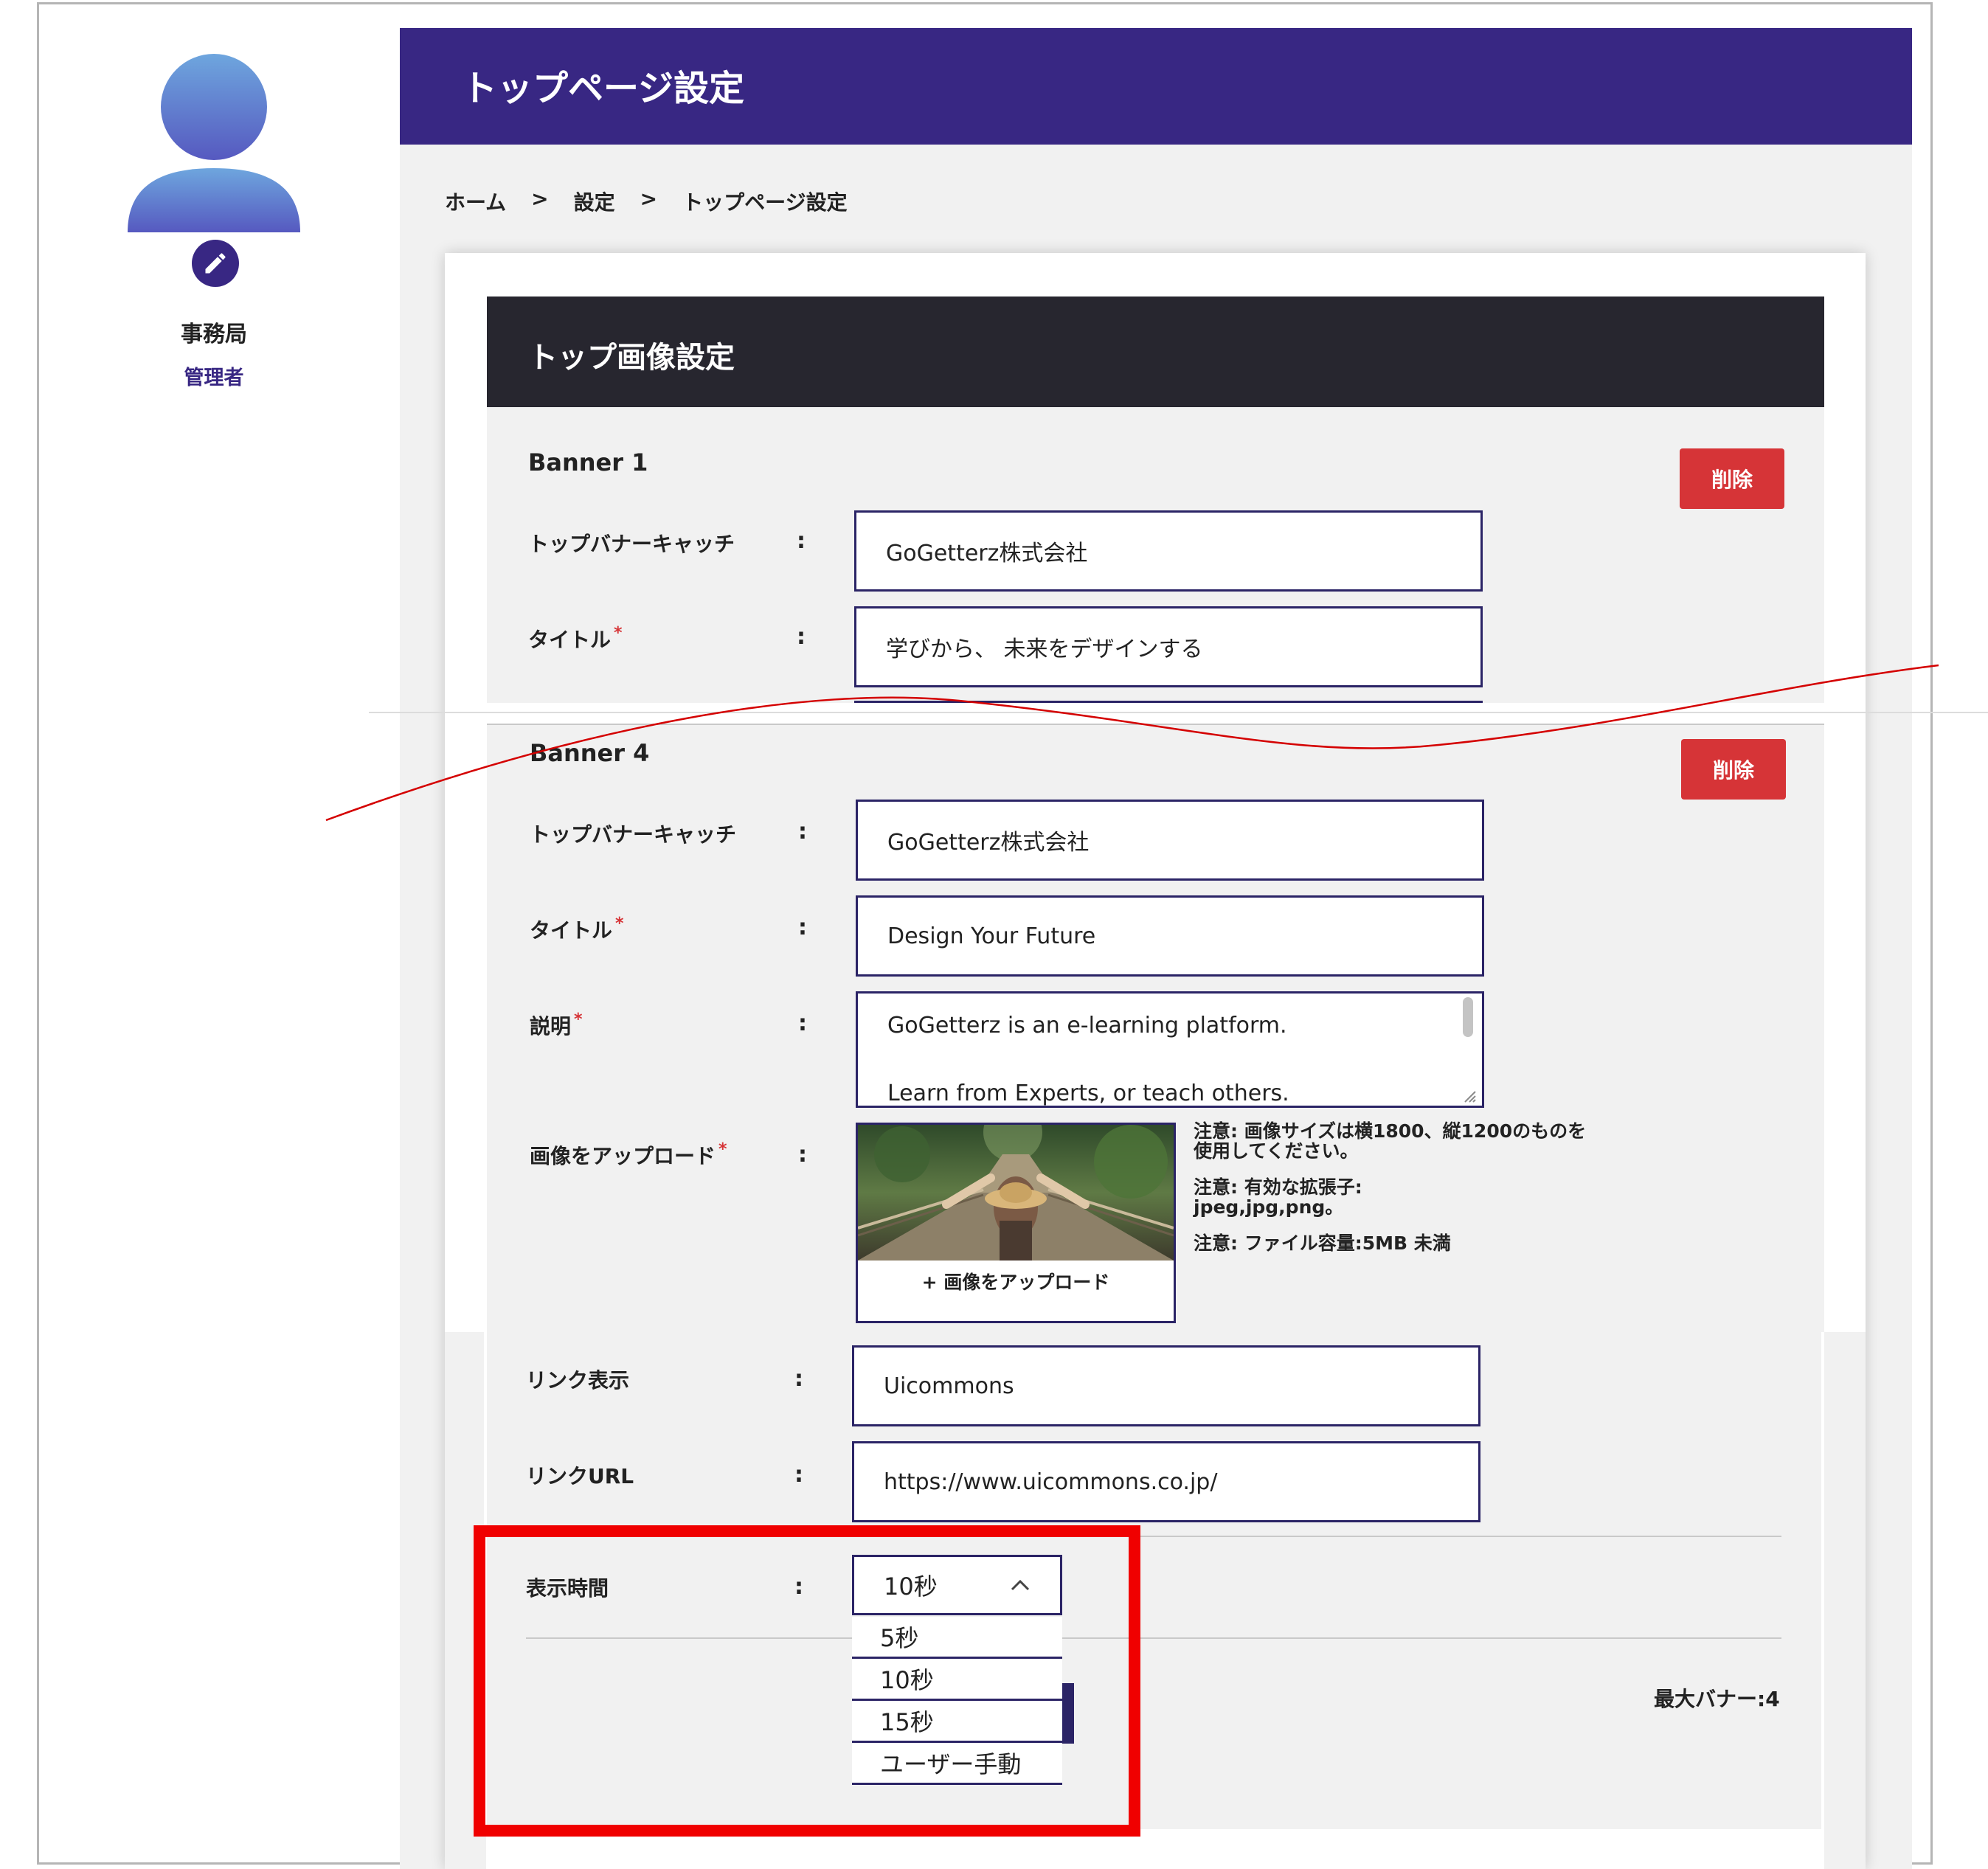 The height and width of the screenshot is (1869, 1988). Describe the element at coordinates (1016, 1281) in the screenshot. I see `upload-image-button: + 画像をアップロード` at that location.